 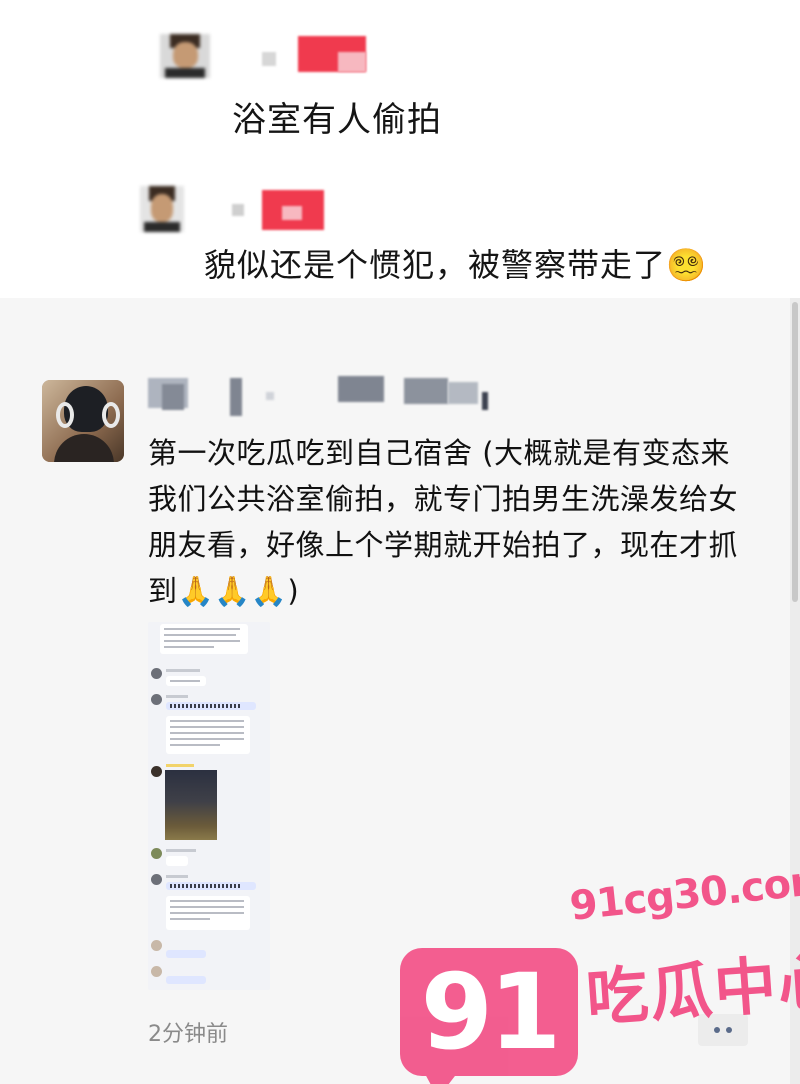 I want to click on watermark-logo-number: 91, so click(x=491, y=1012).